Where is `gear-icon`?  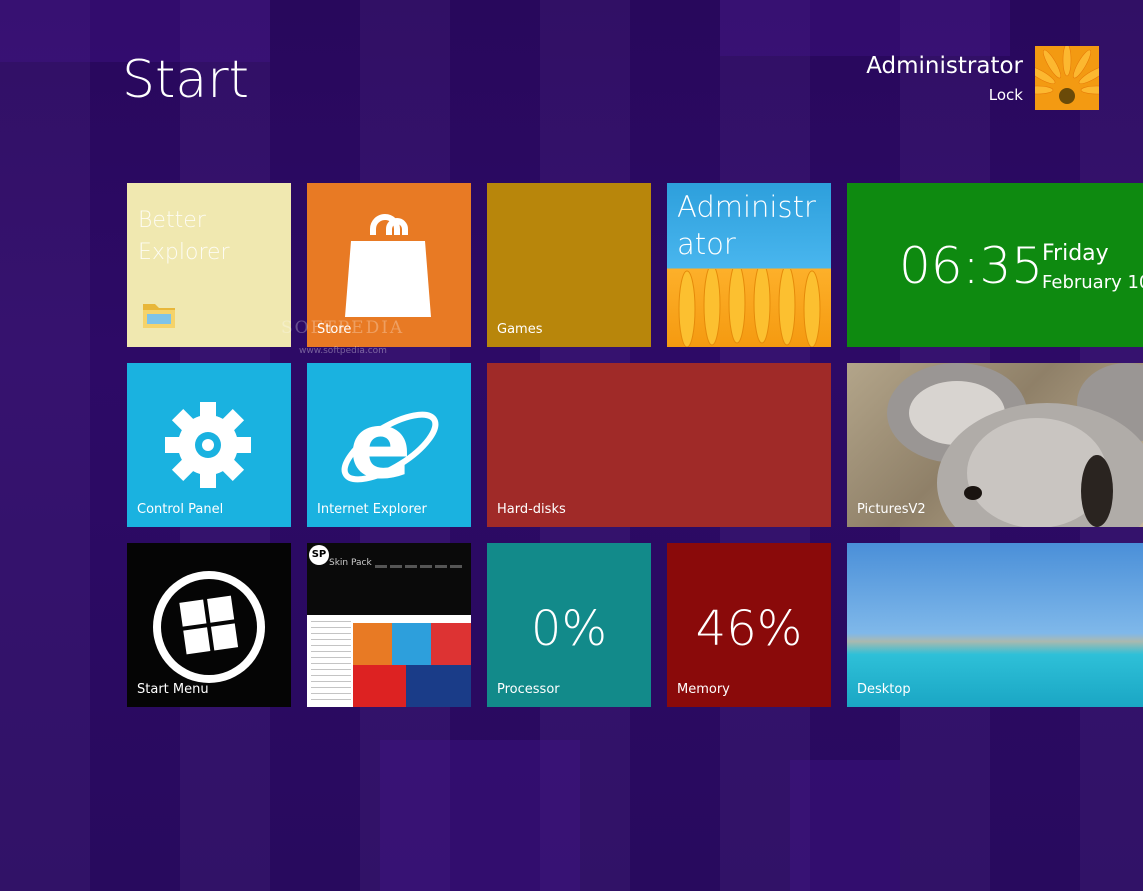
gear-icon is located at coordinates (208, 447).